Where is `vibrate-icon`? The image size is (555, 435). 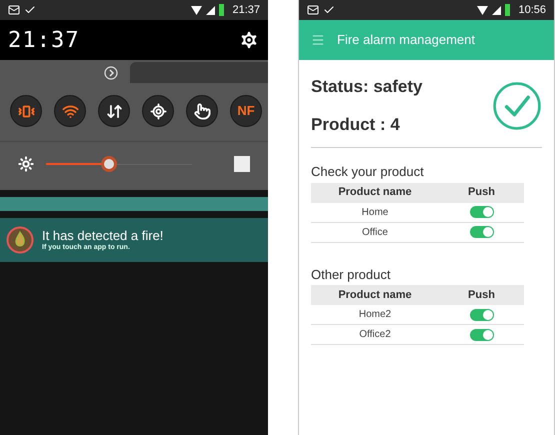
vibrate-icon is located at coordinates (26, 111).